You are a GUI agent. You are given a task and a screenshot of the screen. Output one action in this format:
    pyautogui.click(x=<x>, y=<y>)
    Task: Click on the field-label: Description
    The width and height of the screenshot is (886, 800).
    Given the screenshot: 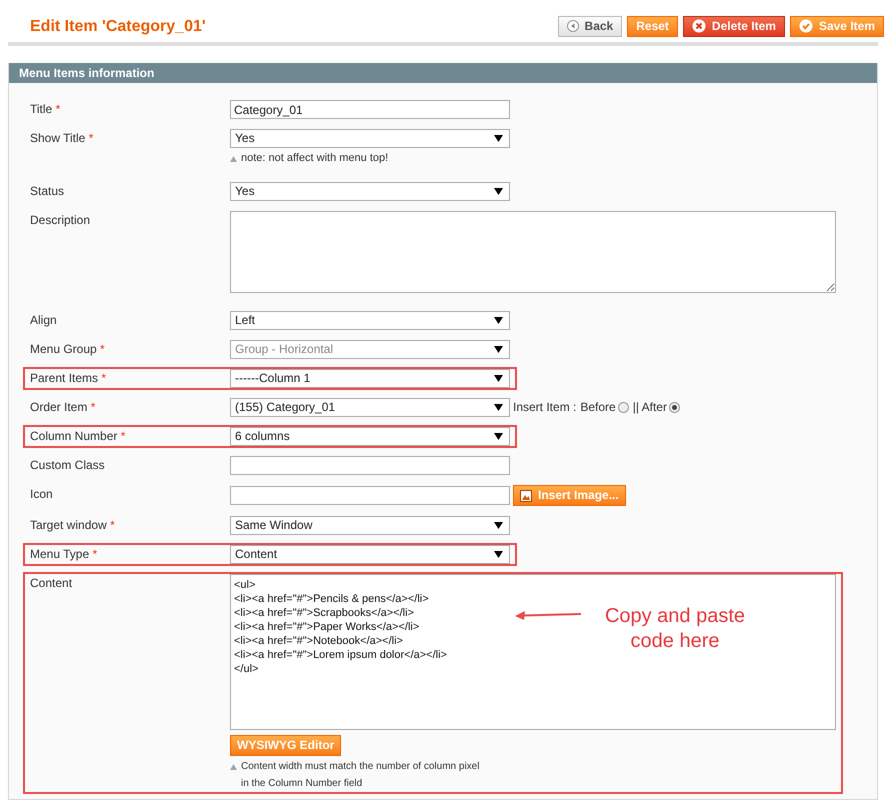 What is the action you would take?
    pyautogui.click(x=60, y=220)
    